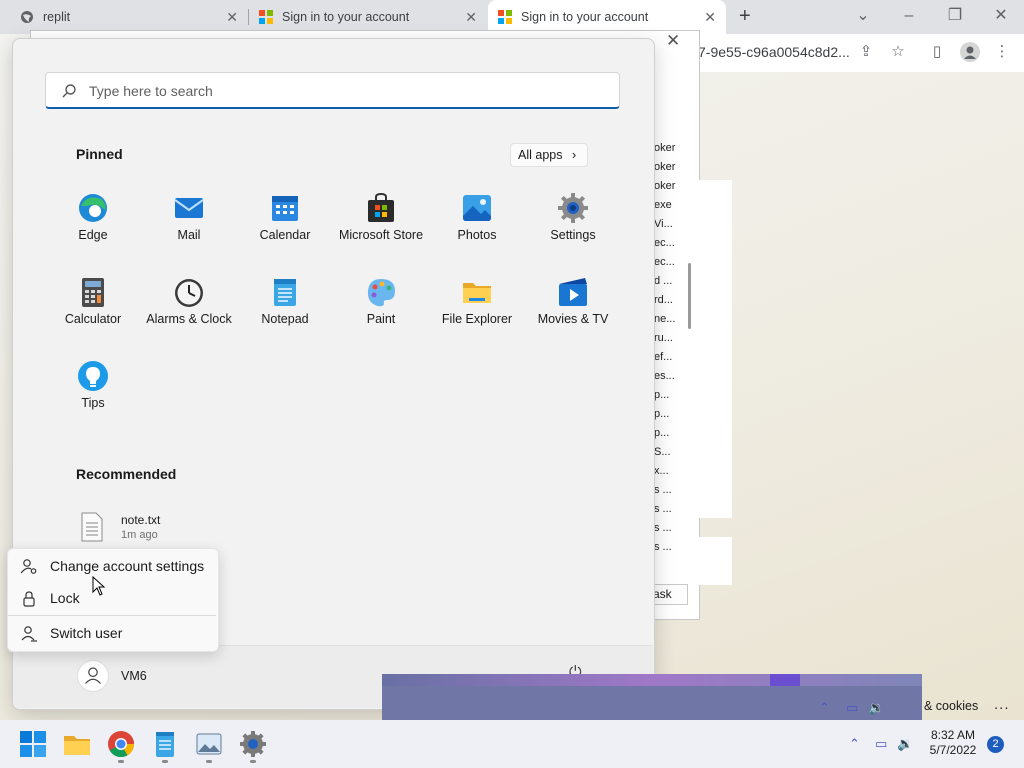  I want to click on mouse-cursor-icon, so click(99, 586).